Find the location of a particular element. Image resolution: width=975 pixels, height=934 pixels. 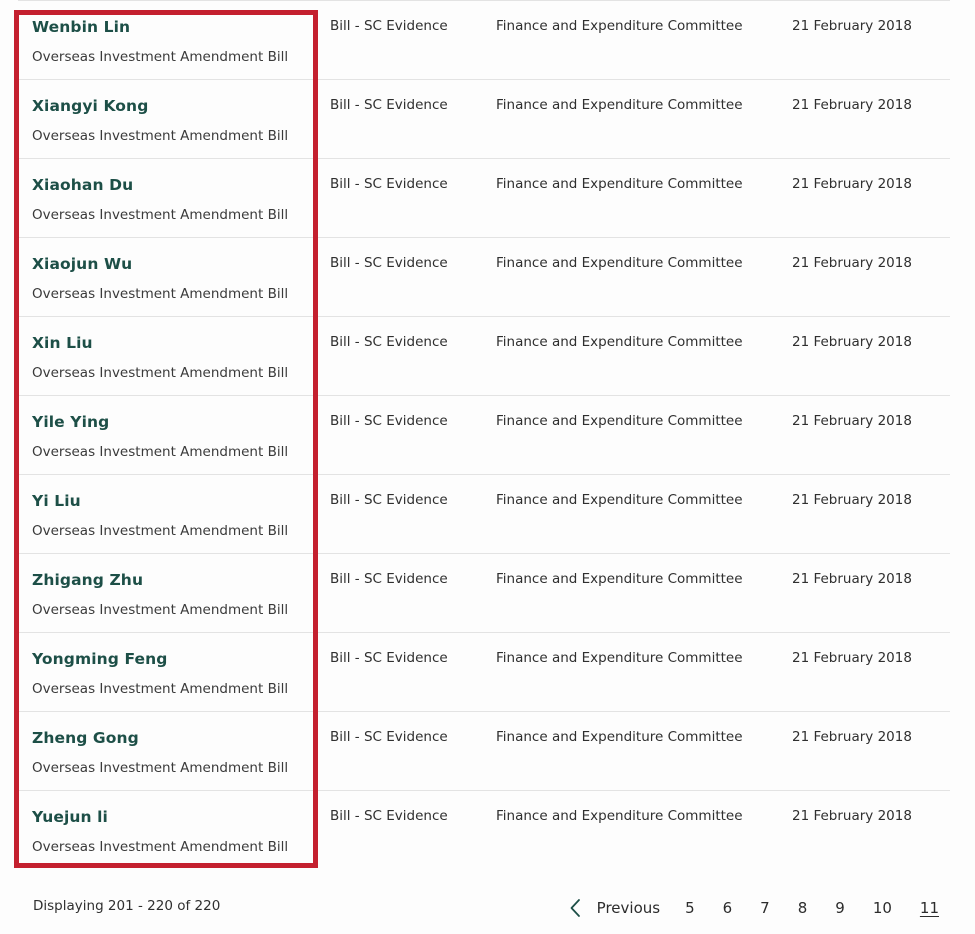

pagination-numbers: 5 6 7 8 9 10 11 is located at coordinates (812, 908).